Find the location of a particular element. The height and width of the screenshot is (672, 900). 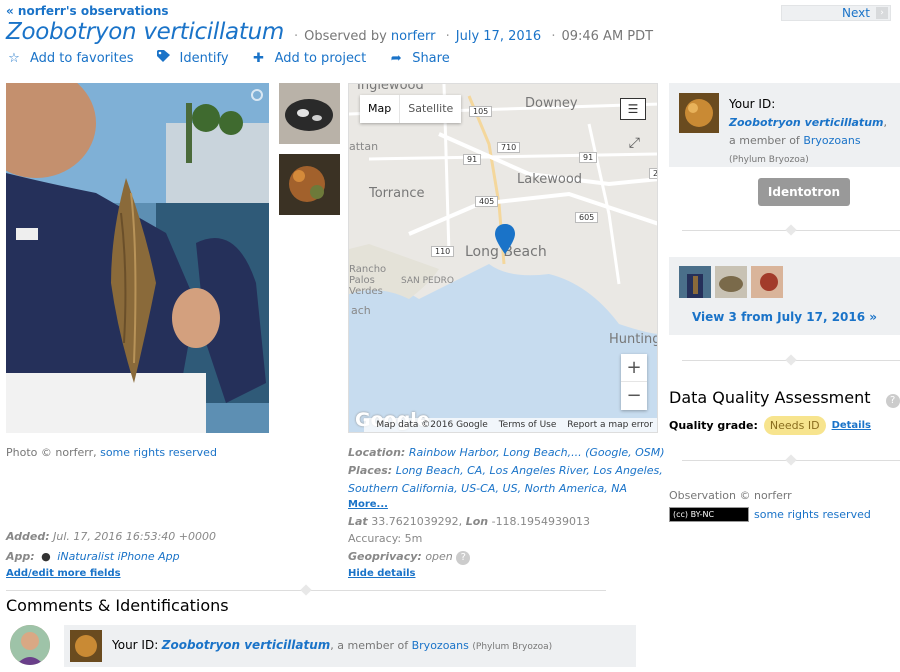

added-row: Added: Jul. 17, 2016 16:53:40 +0000 is located at coordinates (111, 536).